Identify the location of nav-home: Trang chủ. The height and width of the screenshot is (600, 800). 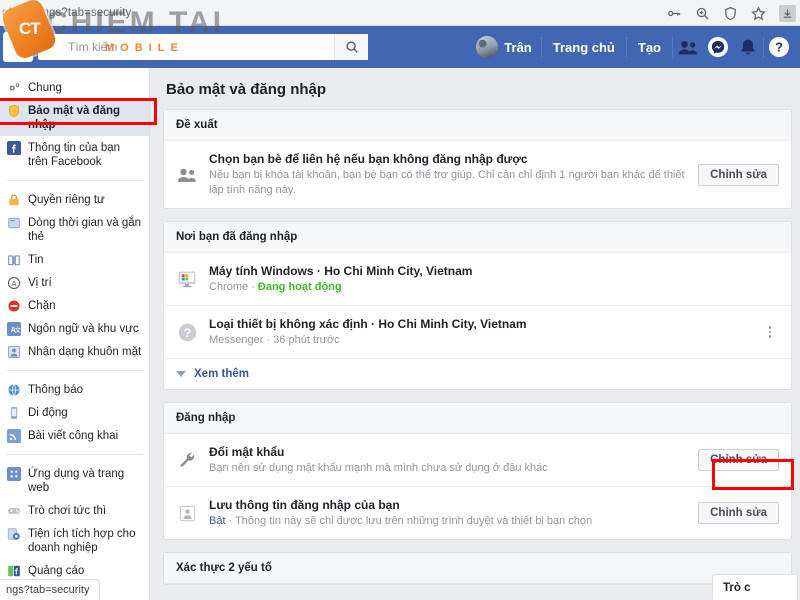
(584, 47).